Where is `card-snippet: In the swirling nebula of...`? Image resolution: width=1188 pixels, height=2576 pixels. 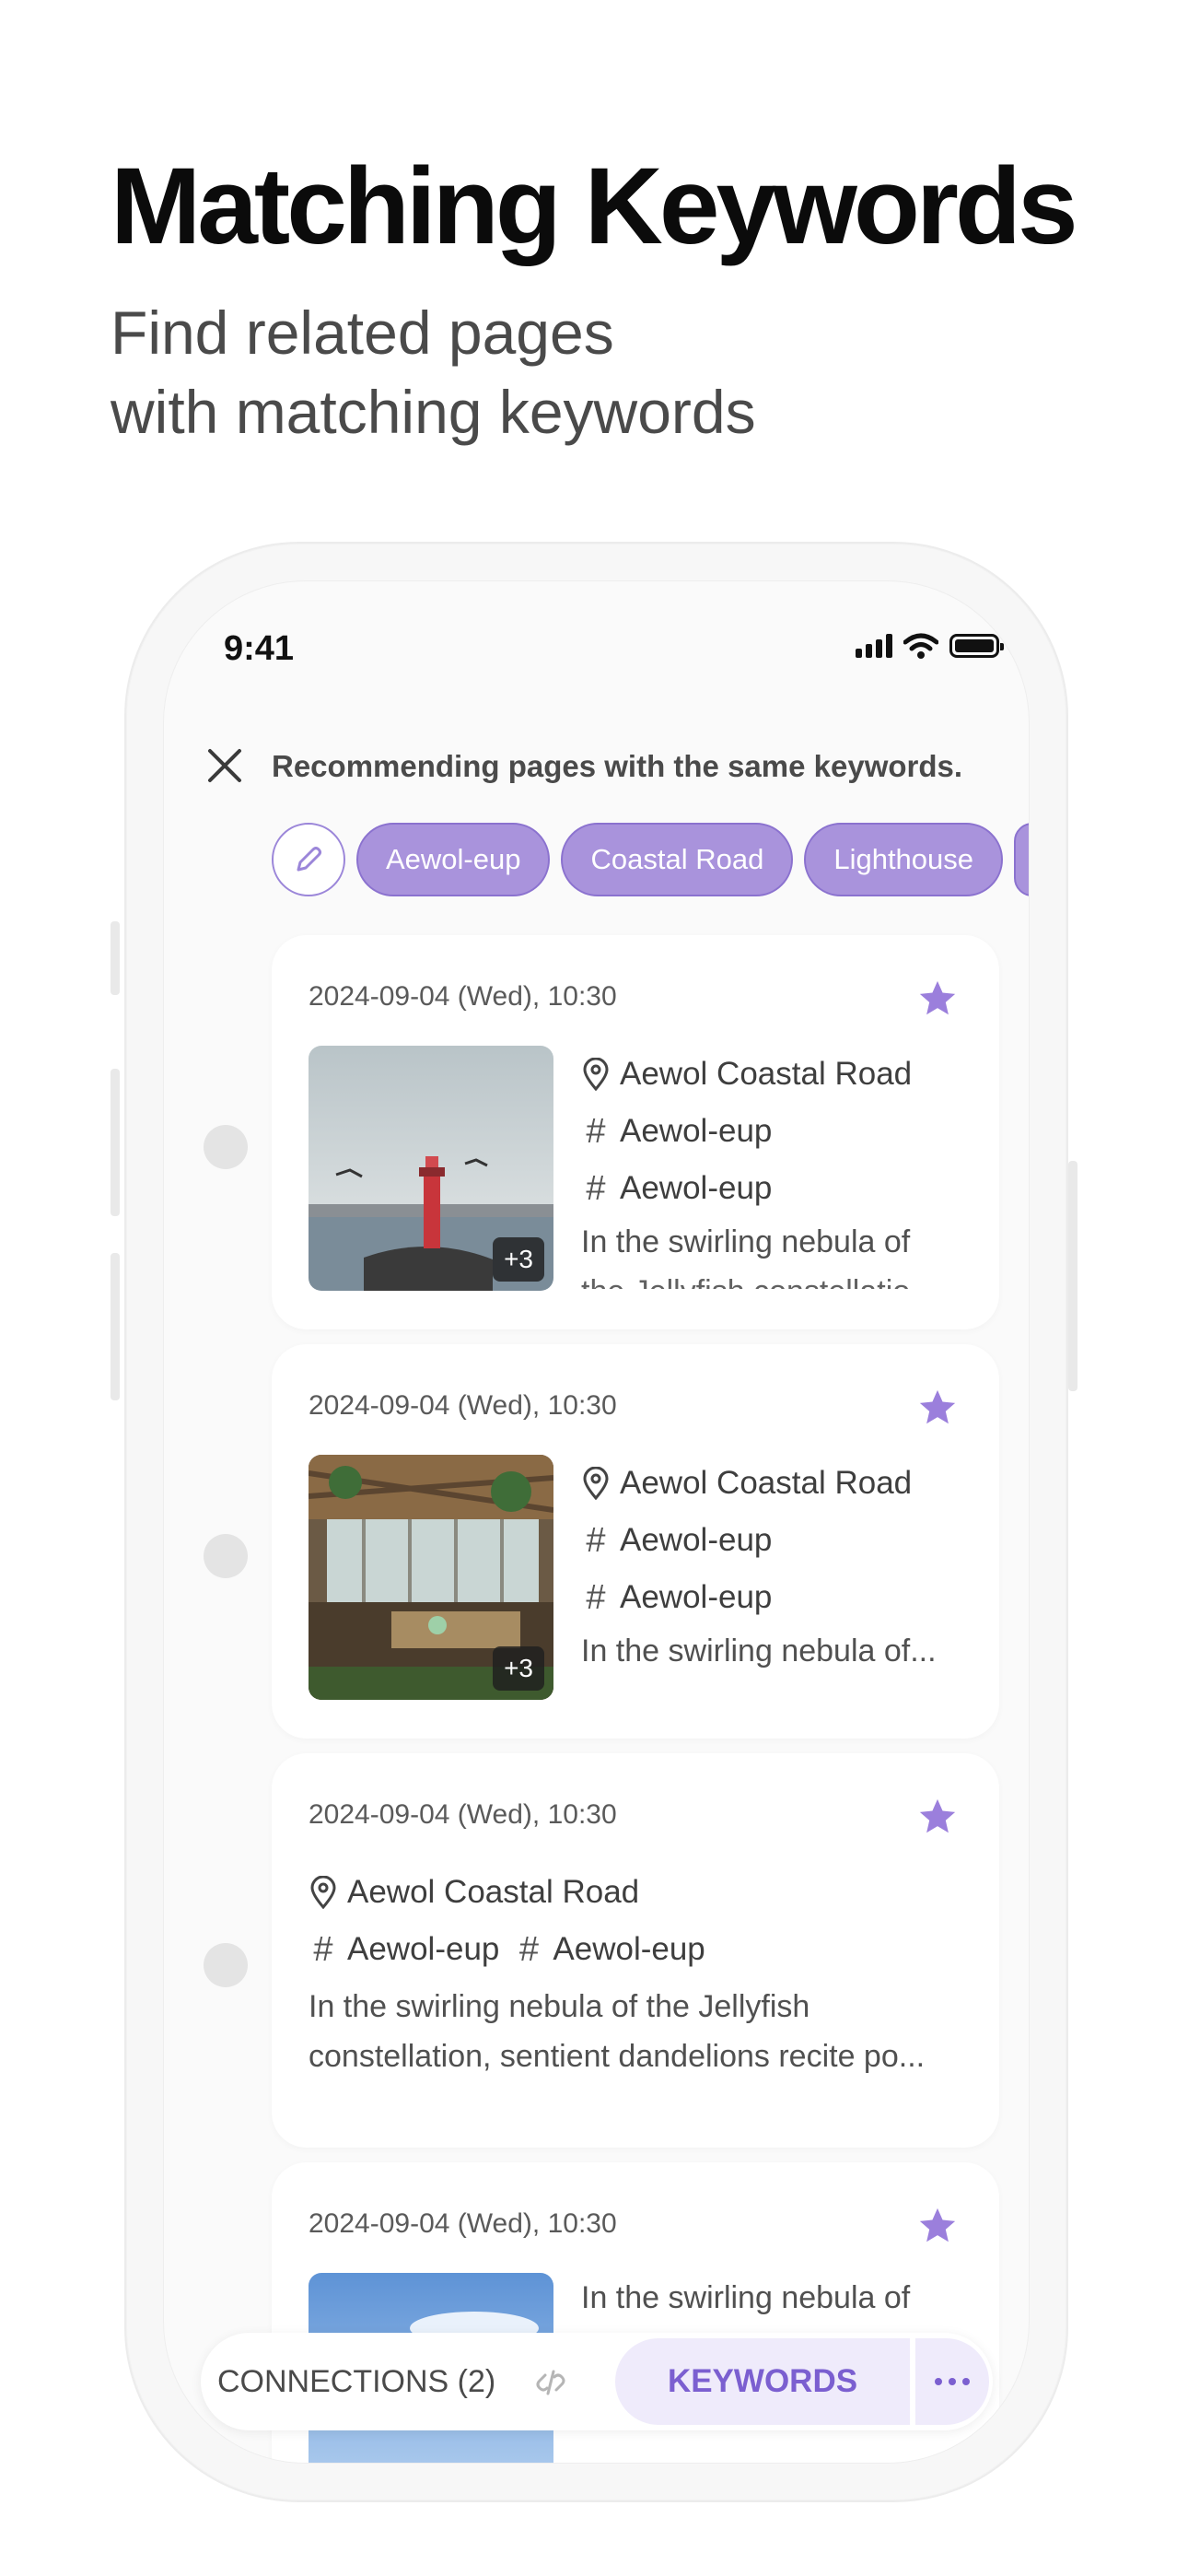
card-snippet: In the swirling nebula of... is located at coordinates (759, 1651).